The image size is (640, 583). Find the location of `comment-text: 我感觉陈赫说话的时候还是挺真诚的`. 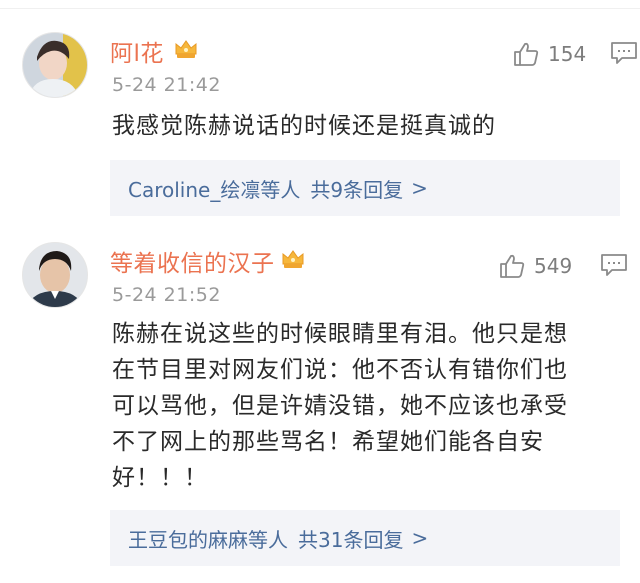

comment-text: 我感觉陈赫说话的时候还是挺真诚的 is located at coordinates (304, 126).